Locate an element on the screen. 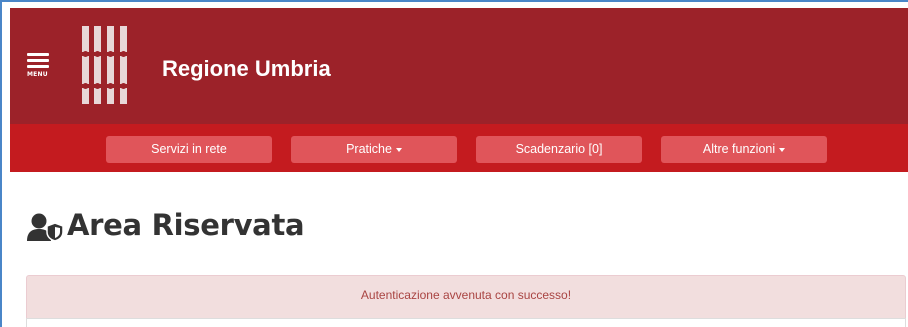 The width and height of the screenshot is (908, 327). menu-label: MENU is located at coordinates (37, 74).